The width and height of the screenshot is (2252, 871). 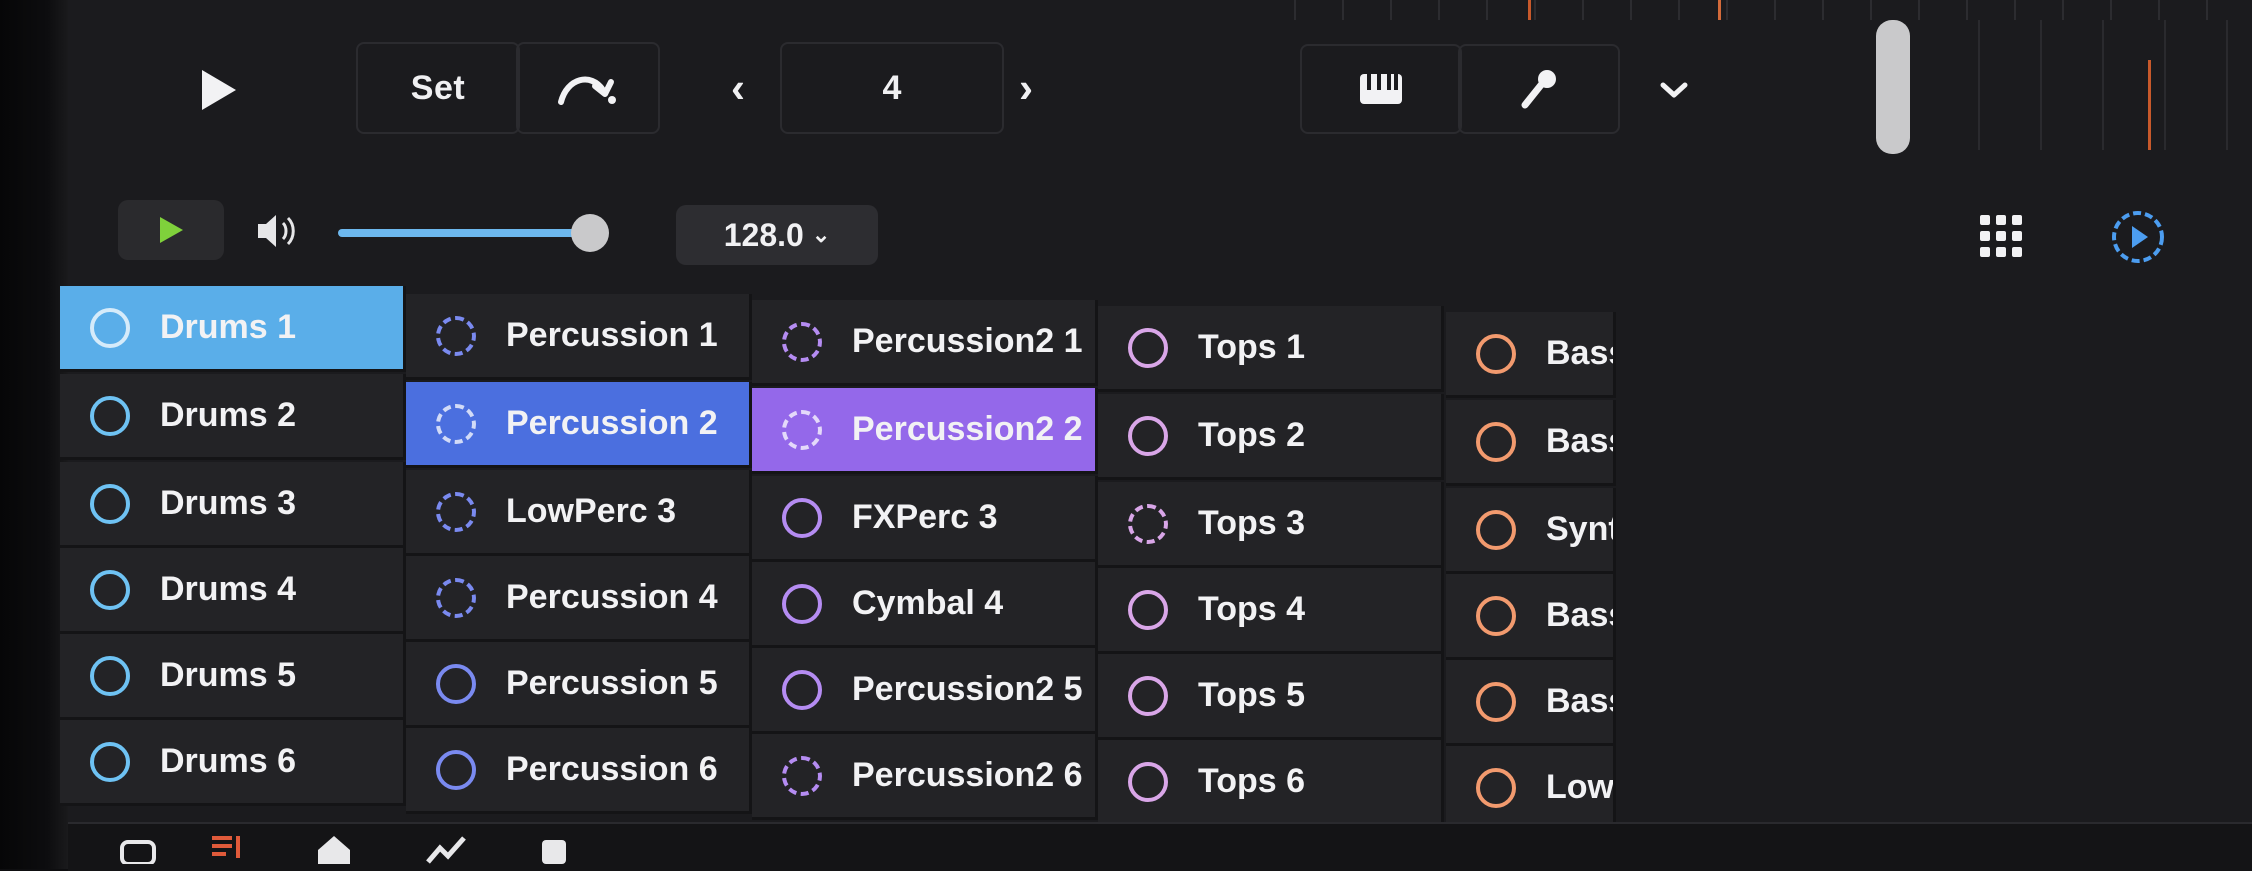 I want to click on clip-label: Drums 1, so click(x=228, y=327).